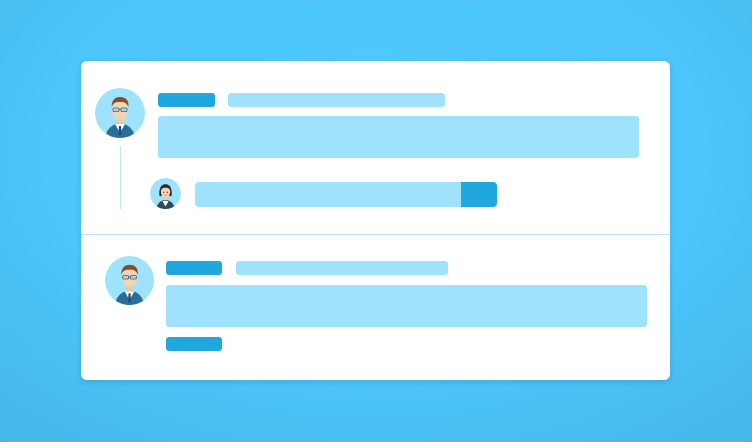 The image size is (752, 442). I want to click on reply-input, so click(346, 194).